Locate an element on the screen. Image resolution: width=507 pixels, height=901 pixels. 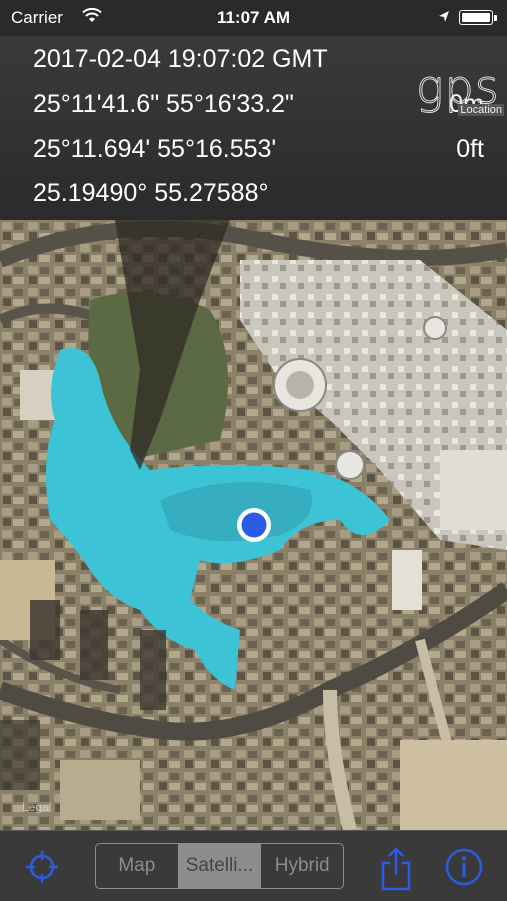
dm-coordinates: 25°11.694' 55°16.553' is located at coordinates (155, 149).